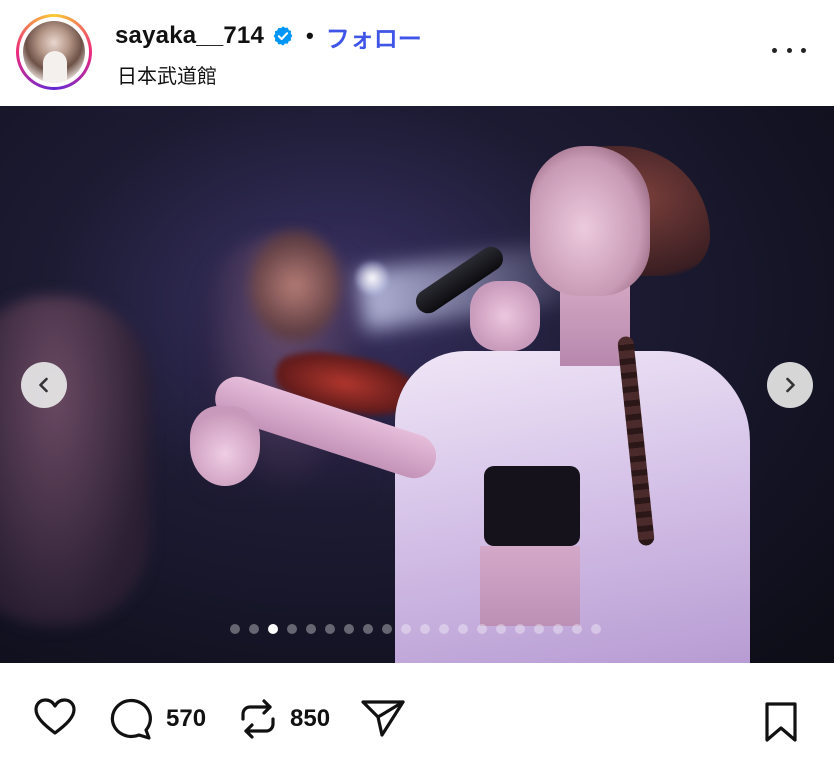 This screenshot has width=834, height=760. Describe the element at coordinates (590, 221) in the screenshot. I see `photo-singer-face` at that location.